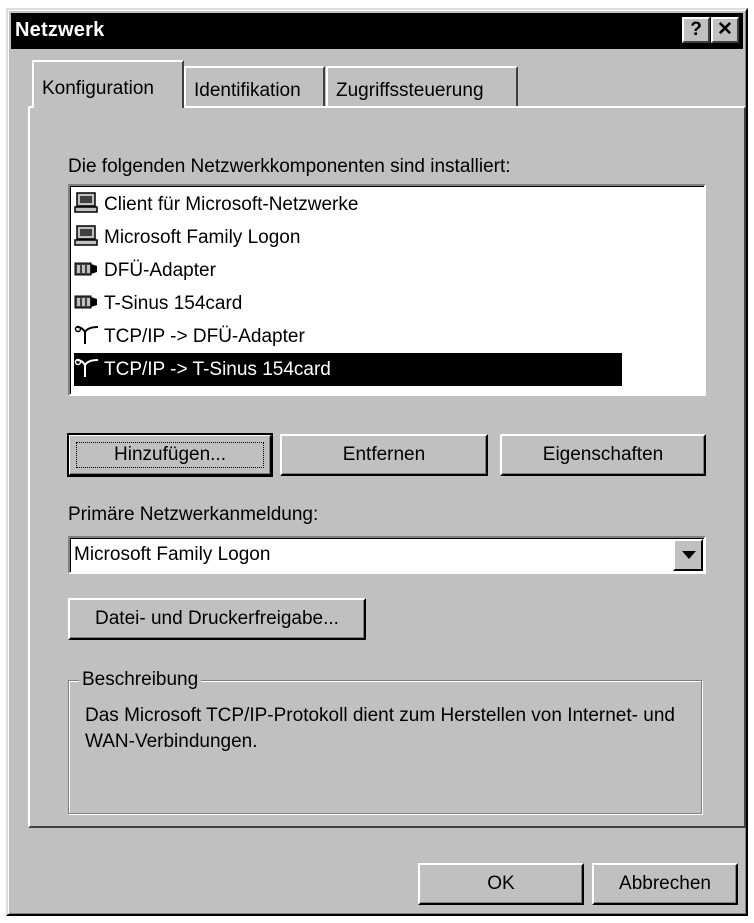 The height and width of the screenshot is (923, 754). What do you see at coordinates (231, 204) in the screenshot?
I see `list-item-label: Client für Microsoft-Netzwerke` at bounding box center [231, 204].